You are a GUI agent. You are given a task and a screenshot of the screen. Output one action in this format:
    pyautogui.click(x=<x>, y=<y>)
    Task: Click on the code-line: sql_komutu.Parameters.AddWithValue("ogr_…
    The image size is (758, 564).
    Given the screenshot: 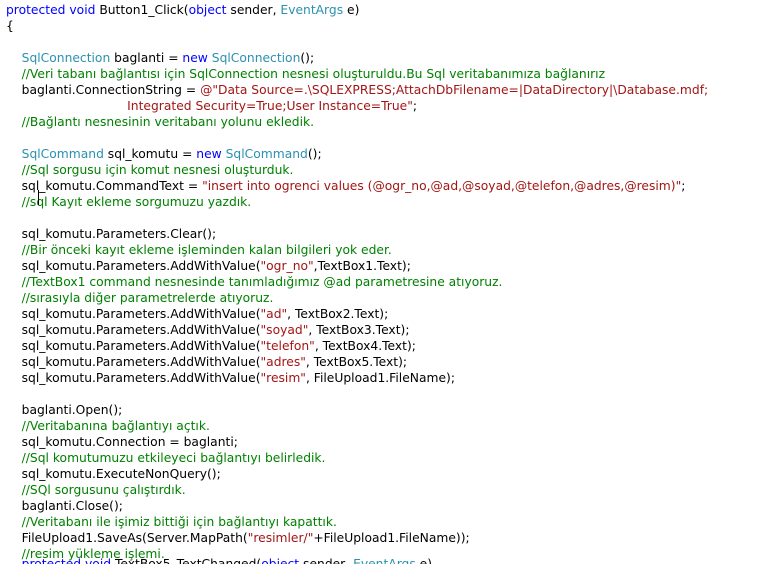 What is the action you would take?
    pyautogui.click(x=208, y=266)
    